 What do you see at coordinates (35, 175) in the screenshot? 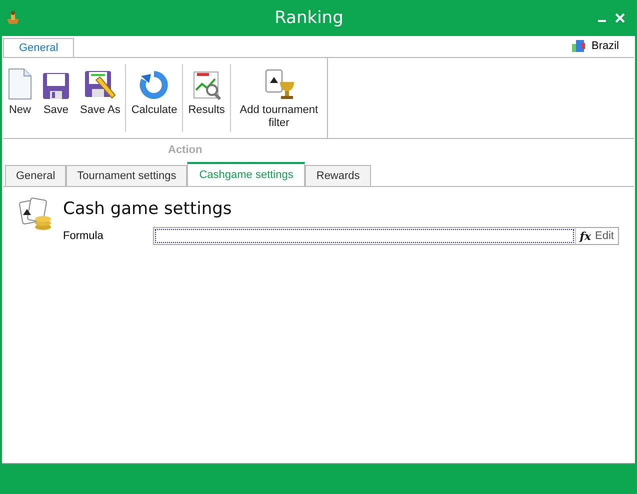
I see `tab: General` at bounding box center [35, 175].